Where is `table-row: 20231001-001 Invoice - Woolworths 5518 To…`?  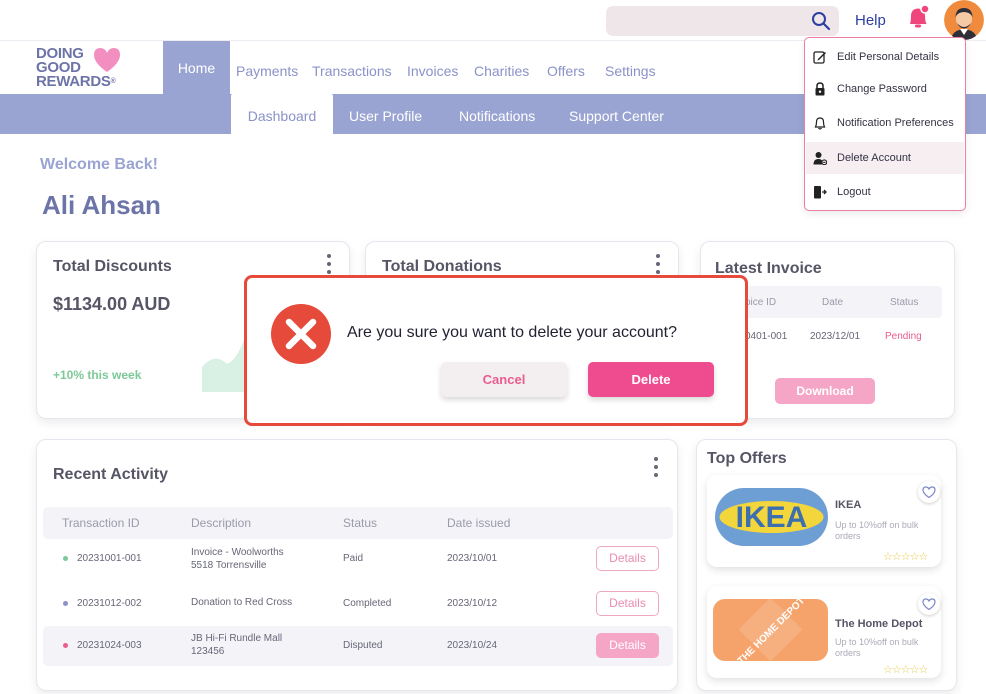
table-row: 20231001-001 Invoice - Woolworths 5518 To… is located at coordinates (358, 559).